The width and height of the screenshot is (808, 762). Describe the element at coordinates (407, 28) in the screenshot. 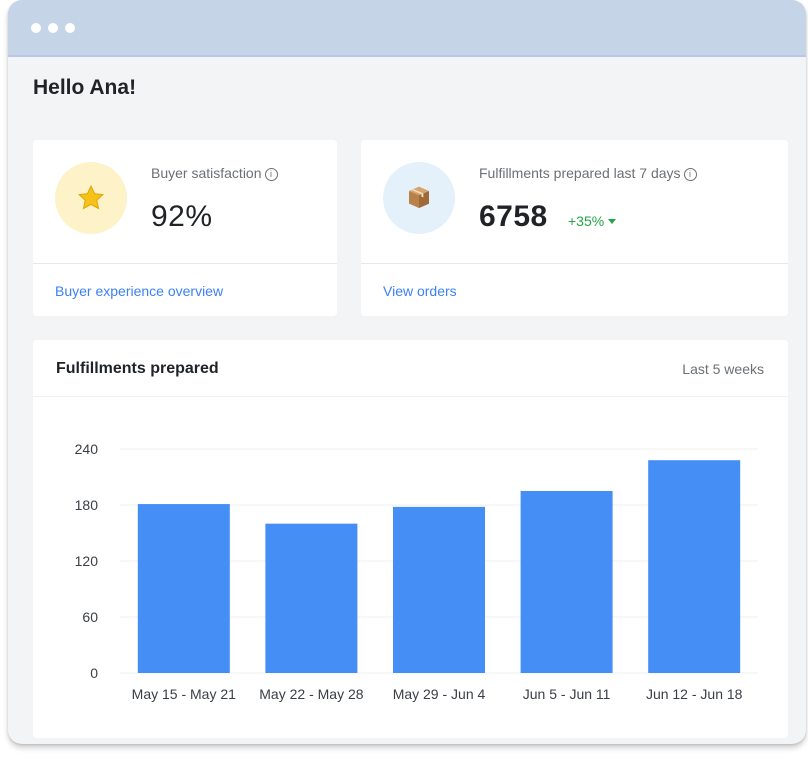

I see `window-titlebar` at that location.